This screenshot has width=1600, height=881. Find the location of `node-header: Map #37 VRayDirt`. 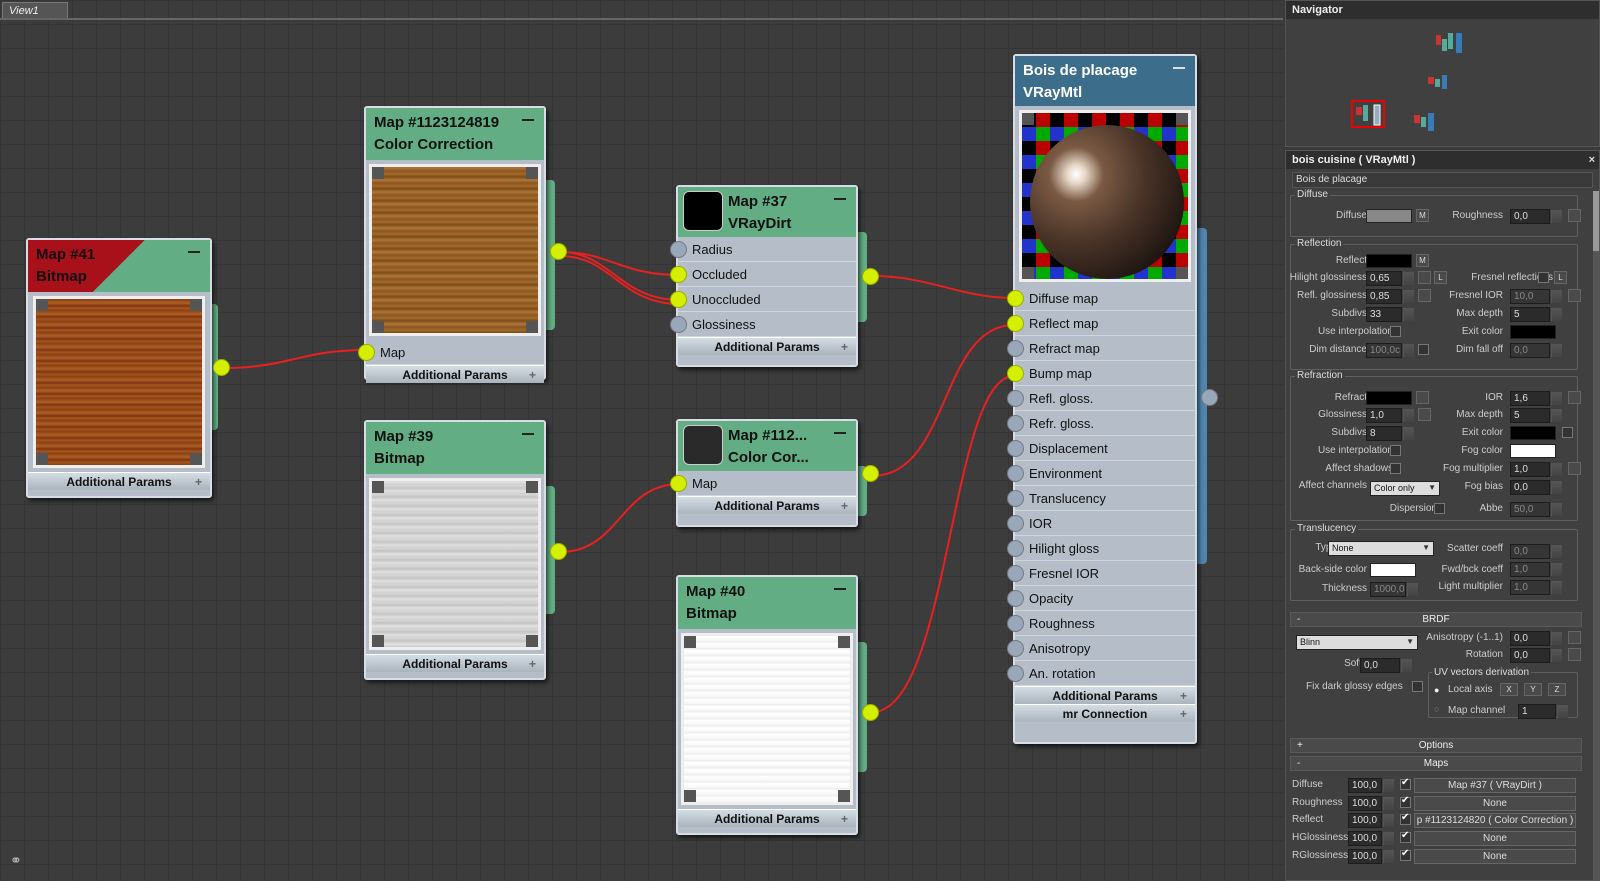

node-header: Map #37 VRayDirt is located at coordinates (767, 212).